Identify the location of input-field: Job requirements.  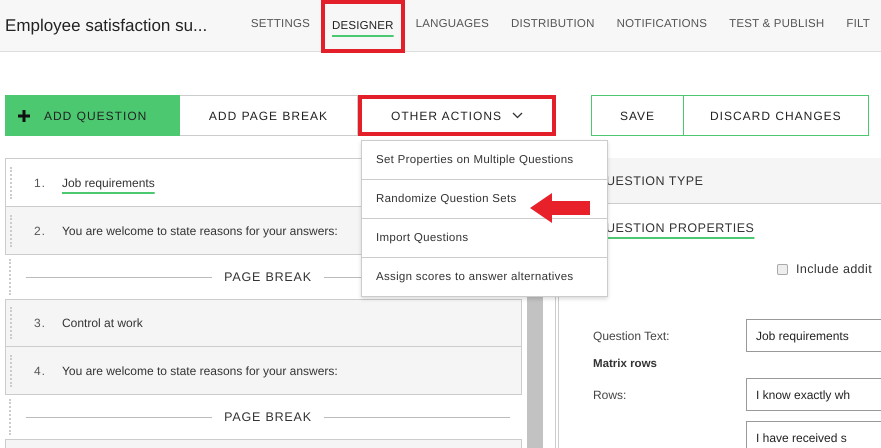
(813, 335).